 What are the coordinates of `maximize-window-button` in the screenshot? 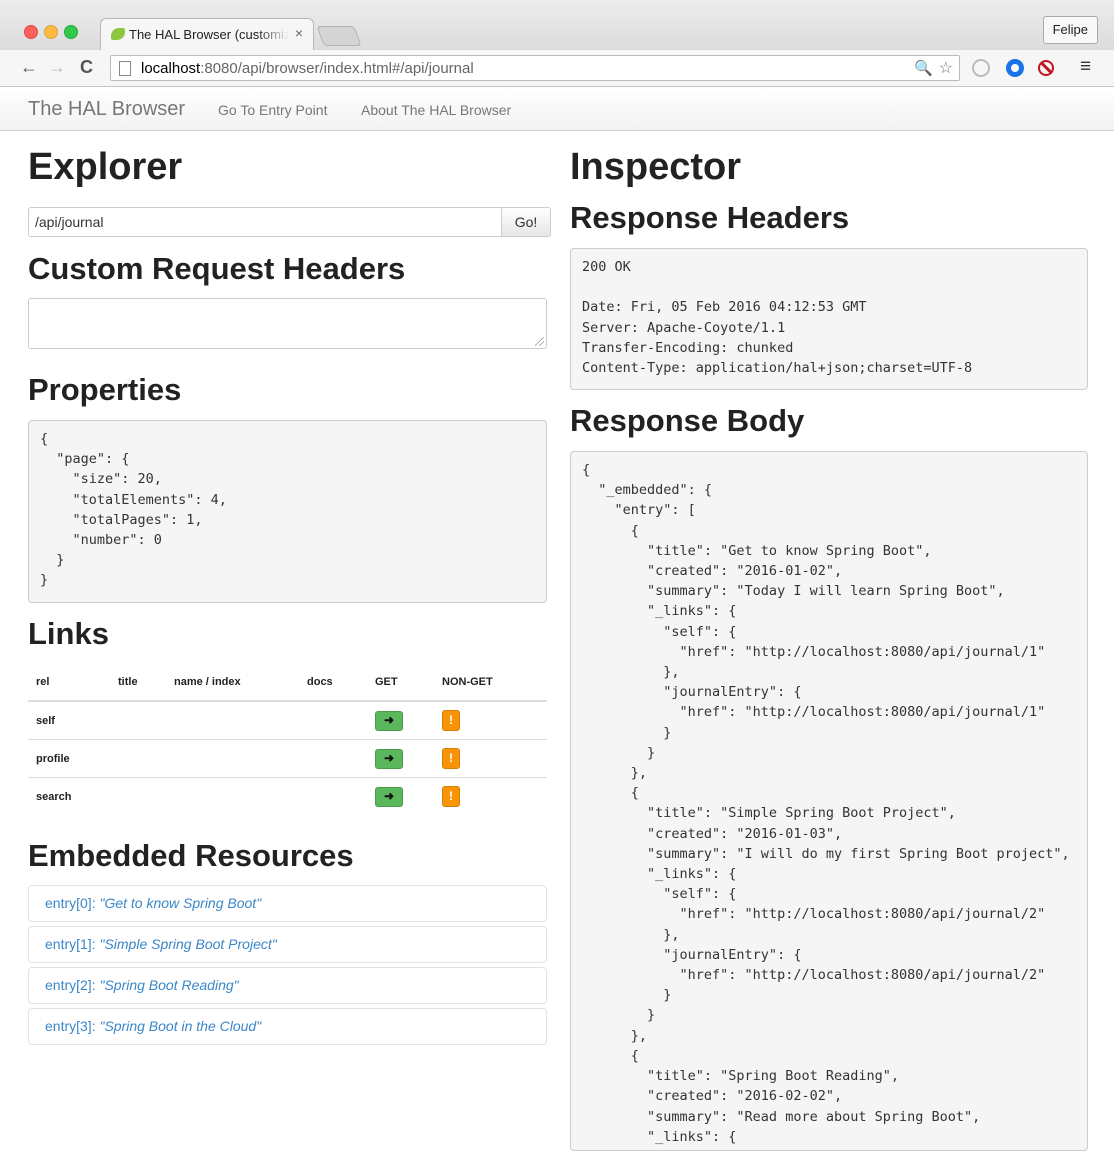 It's located at (71, 32).